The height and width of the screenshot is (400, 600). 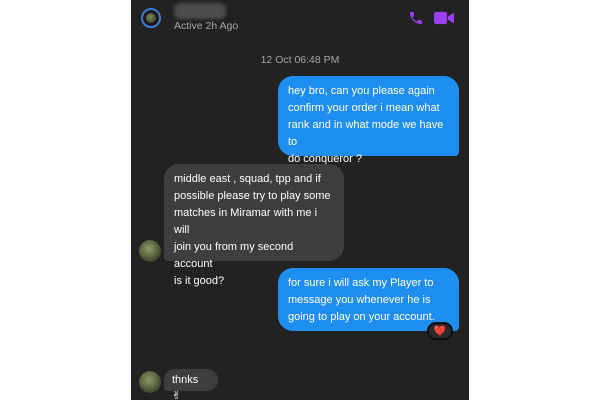 What do you see at coordinates (416, 18) in the screenshot?
I see `phone-icon` at bounding box center [416, 18].